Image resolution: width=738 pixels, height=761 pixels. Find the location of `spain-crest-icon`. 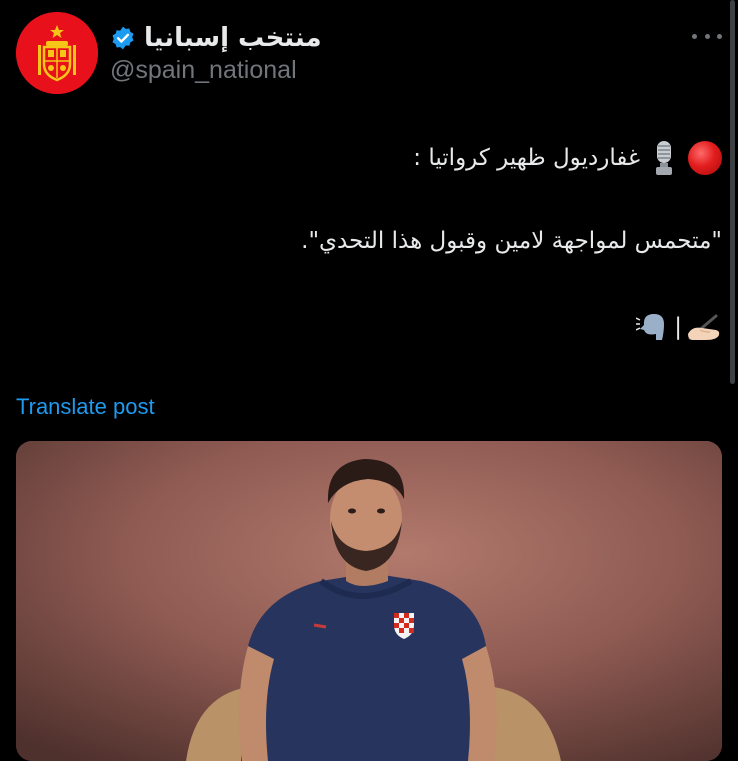

spain-crest-icon is located at coordinates (57, 53).